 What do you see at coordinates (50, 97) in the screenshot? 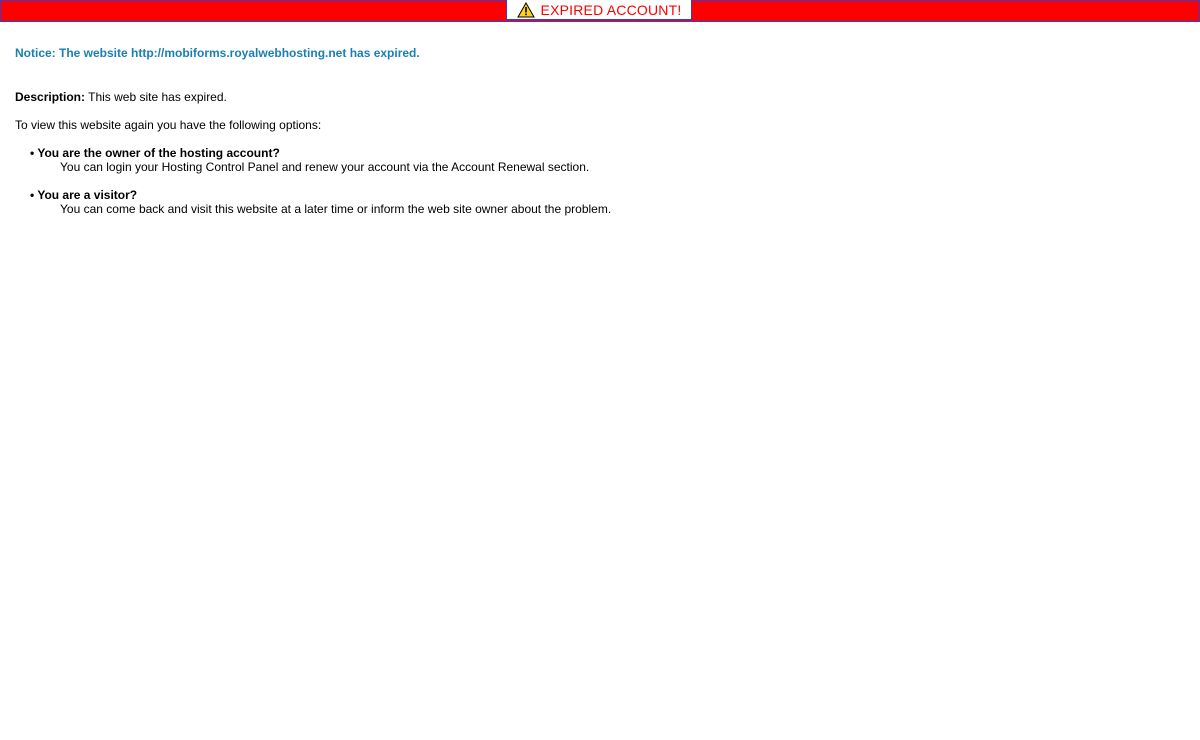
I see `description-label: Description:` at bounding box center [50, 97].